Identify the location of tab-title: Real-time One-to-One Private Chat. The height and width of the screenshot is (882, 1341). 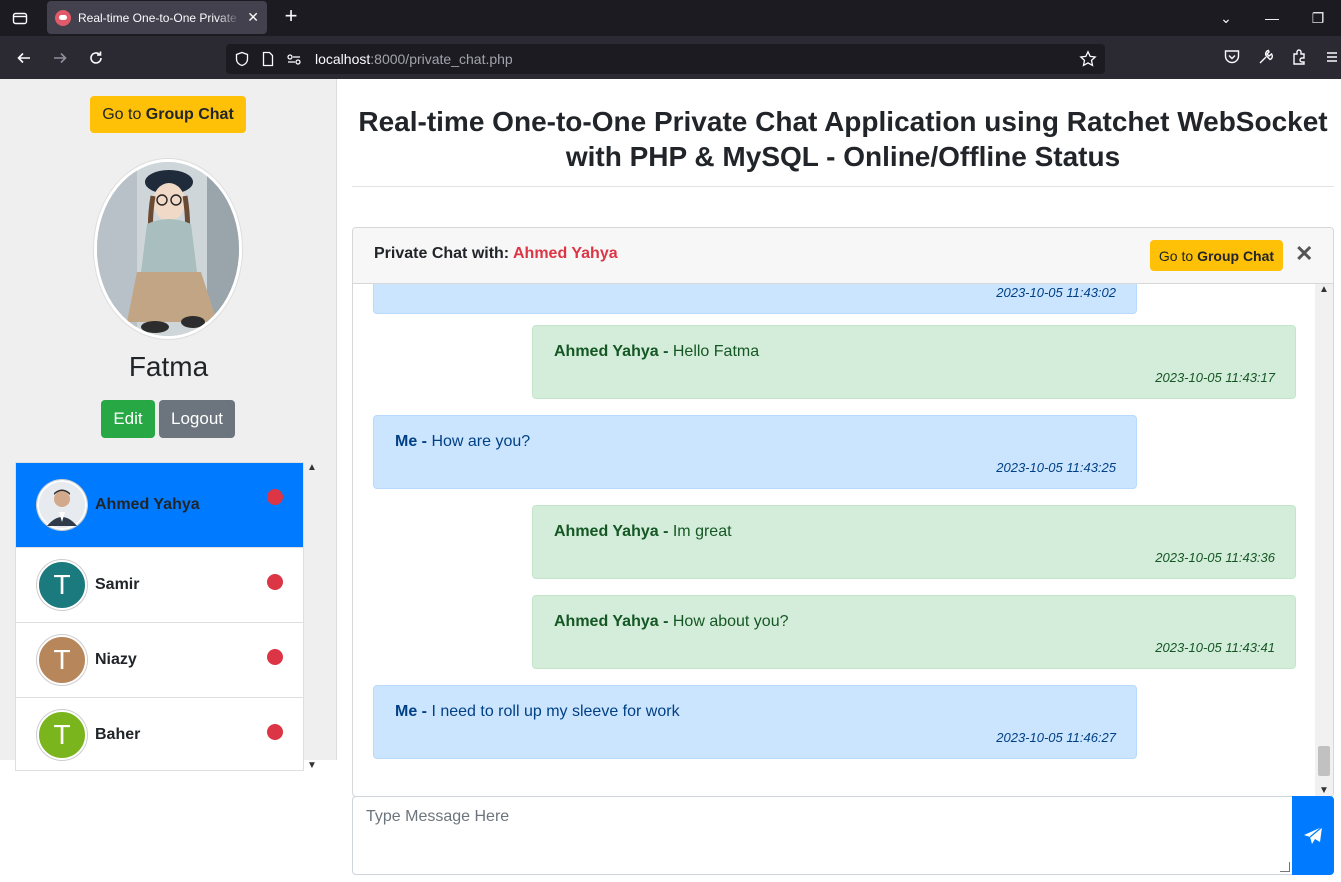
(159, 17).